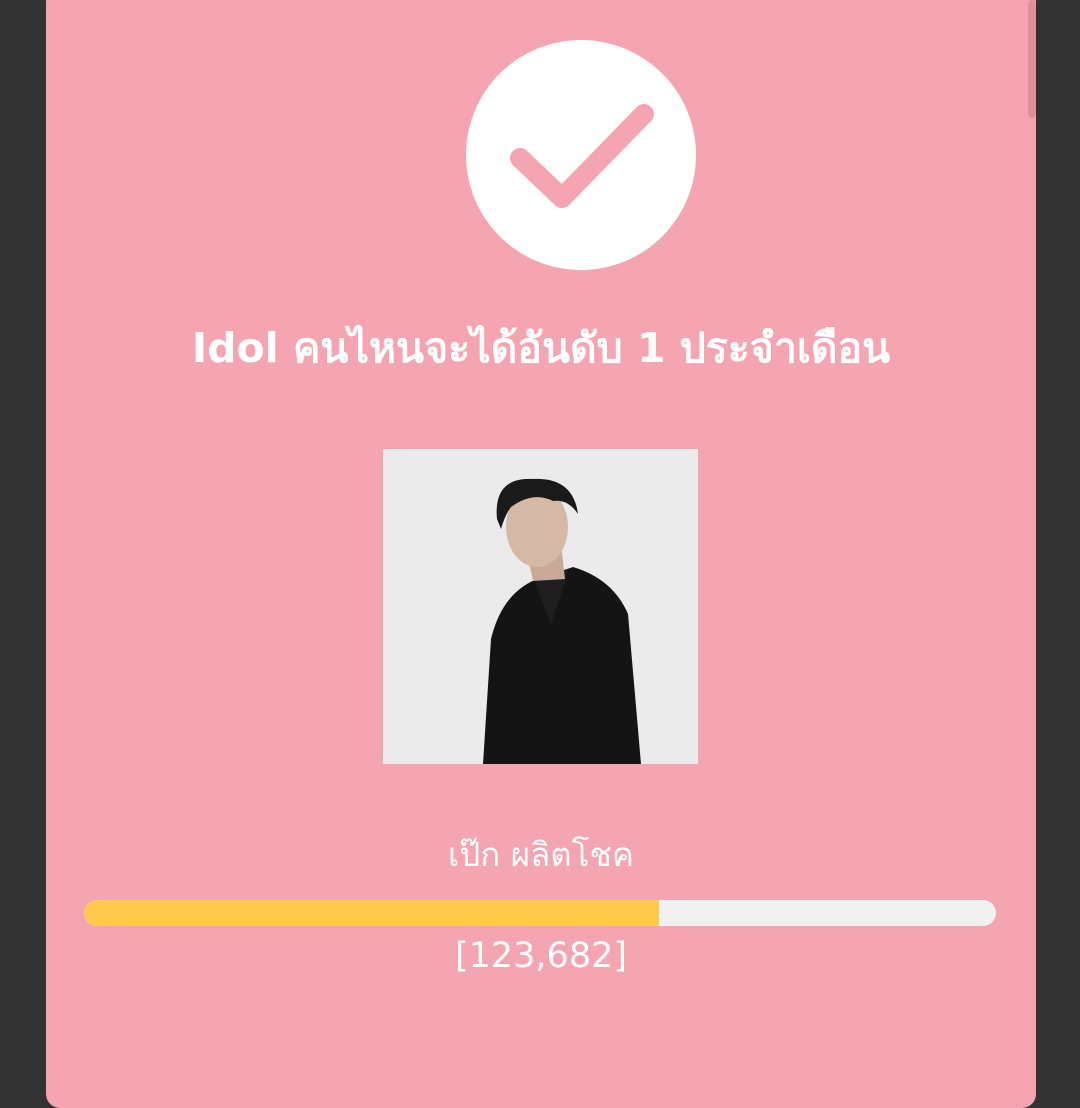 Image resolution: width=1080 pixels, height=1108 pixels. What do you see at coordinates (540, 606) in the screenshot?
I see `candidate-photo` at bounding box center [540, 606].